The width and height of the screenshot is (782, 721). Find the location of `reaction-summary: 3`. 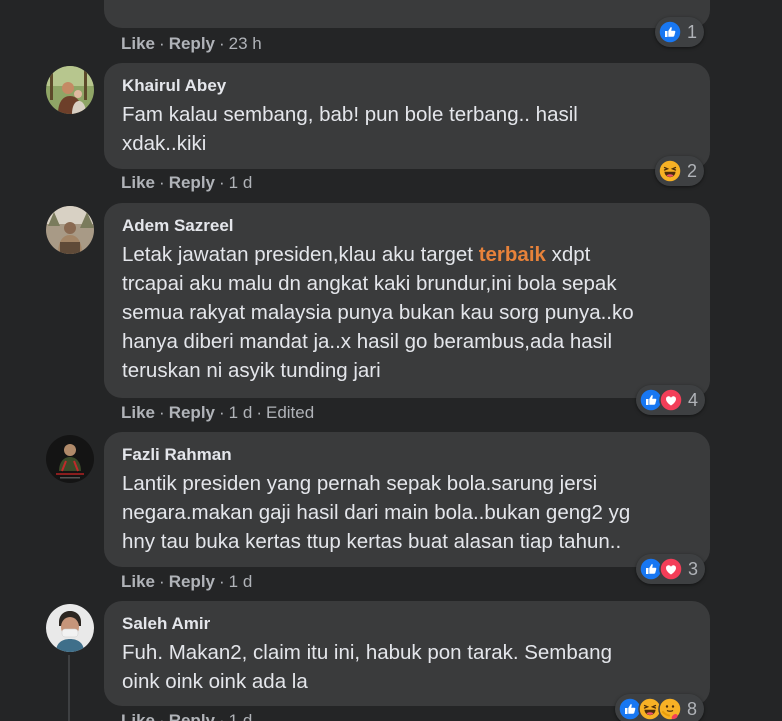

reaction-summary: 3 is located at coordinates (671, 569).